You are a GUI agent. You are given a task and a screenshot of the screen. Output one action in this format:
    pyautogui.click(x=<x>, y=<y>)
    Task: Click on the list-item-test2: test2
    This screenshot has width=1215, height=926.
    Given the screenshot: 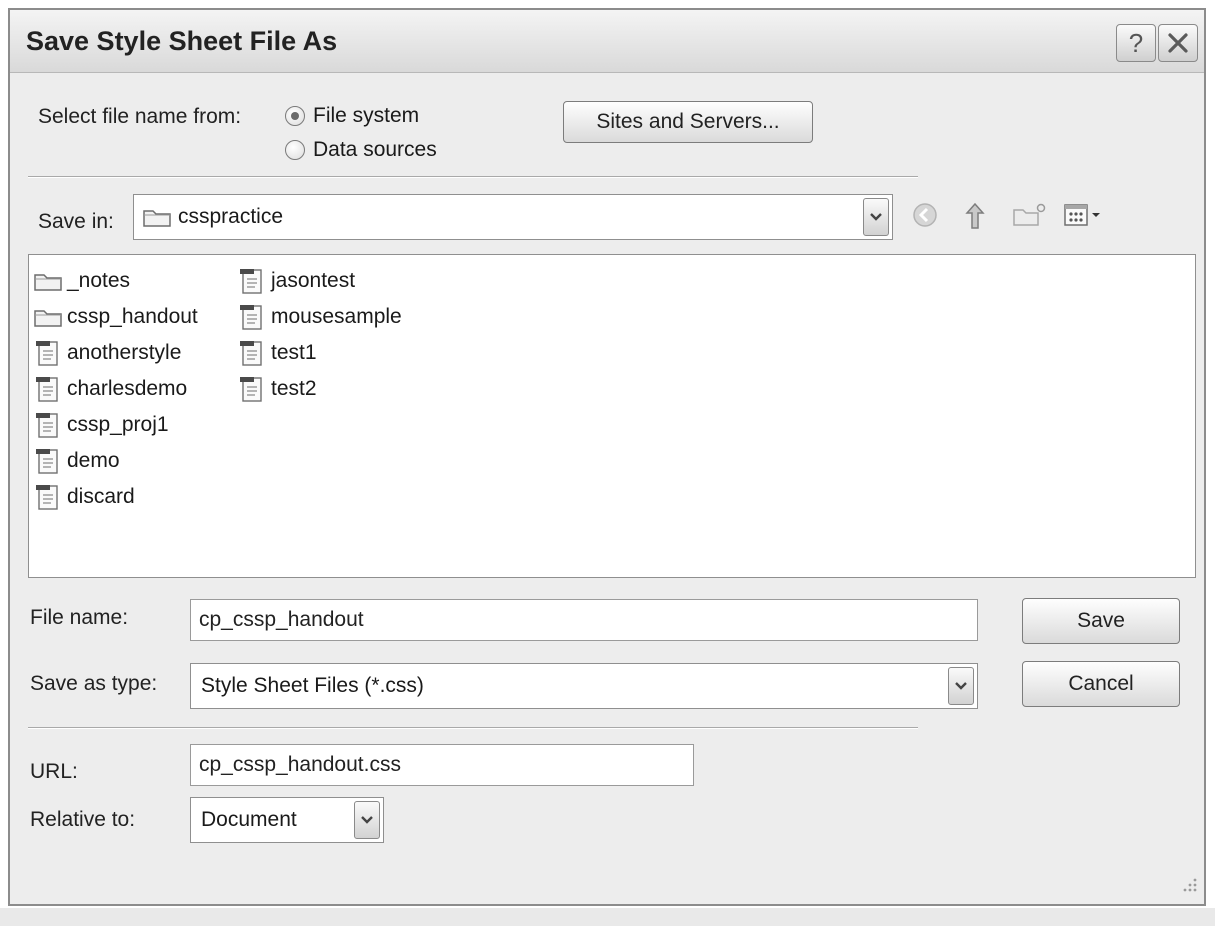 What is the action you would take?
    pyautogui.click(x=319, y=389)
    